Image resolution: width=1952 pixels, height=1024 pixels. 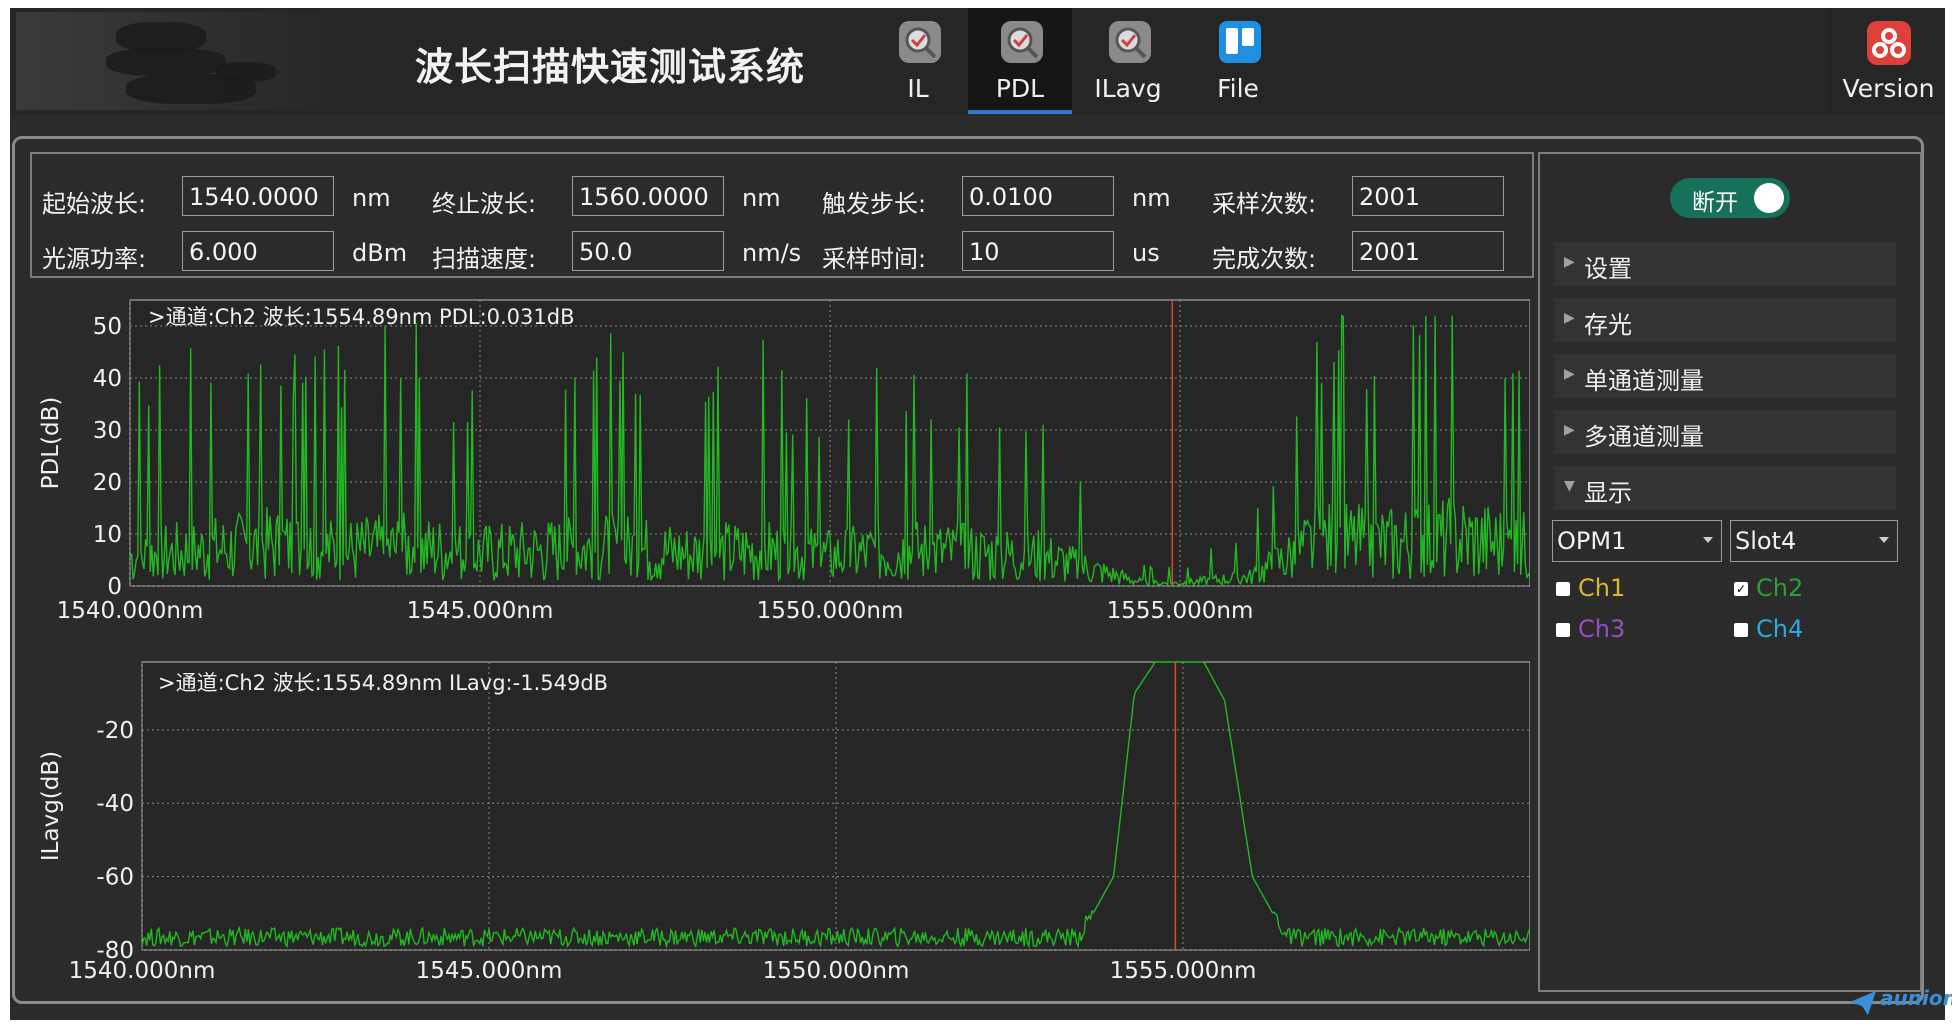 What do you see at coordinates (1889, 43) in the screenshot?
I see `version-icon` at bounding box center [1889, 43].